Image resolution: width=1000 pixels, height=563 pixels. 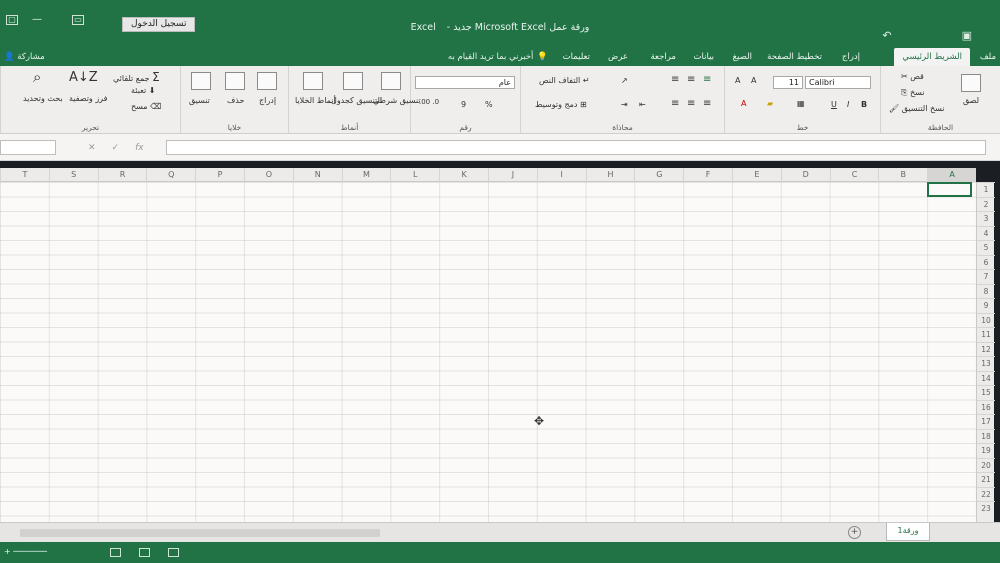 I want to click on add-sheet-button: +, so click(x=854, y=532).